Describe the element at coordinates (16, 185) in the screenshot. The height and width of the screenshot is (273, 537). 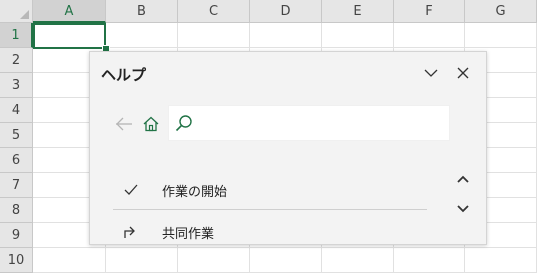
I see `row-header-7: 7` at that location.